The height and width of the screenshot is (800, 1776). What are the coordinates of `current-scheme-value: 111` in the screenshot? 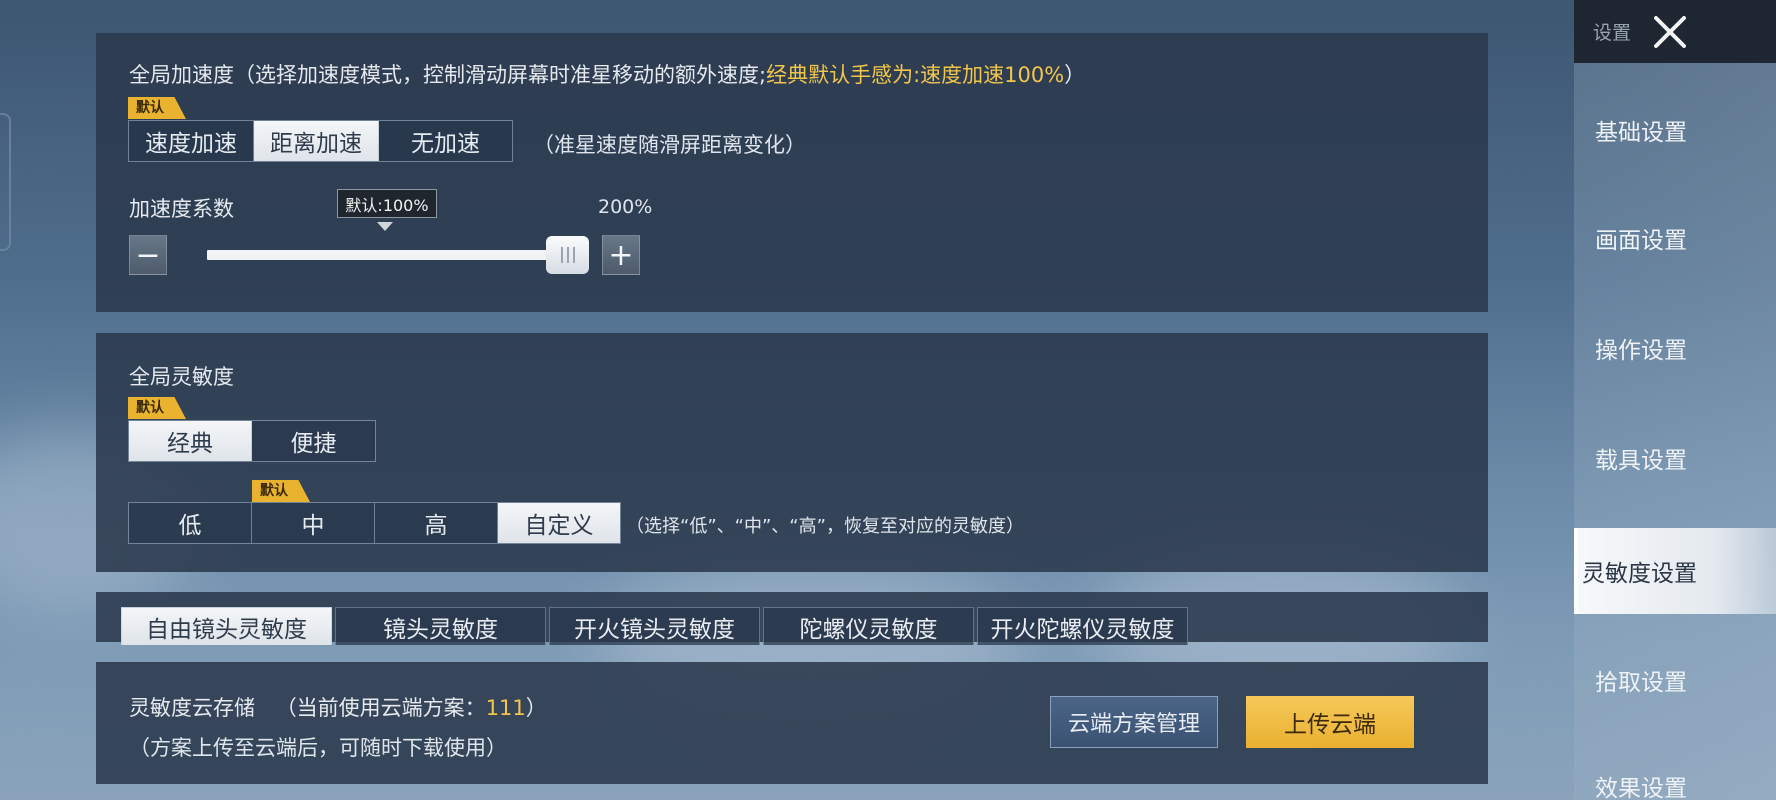 It's located at (505, 708).